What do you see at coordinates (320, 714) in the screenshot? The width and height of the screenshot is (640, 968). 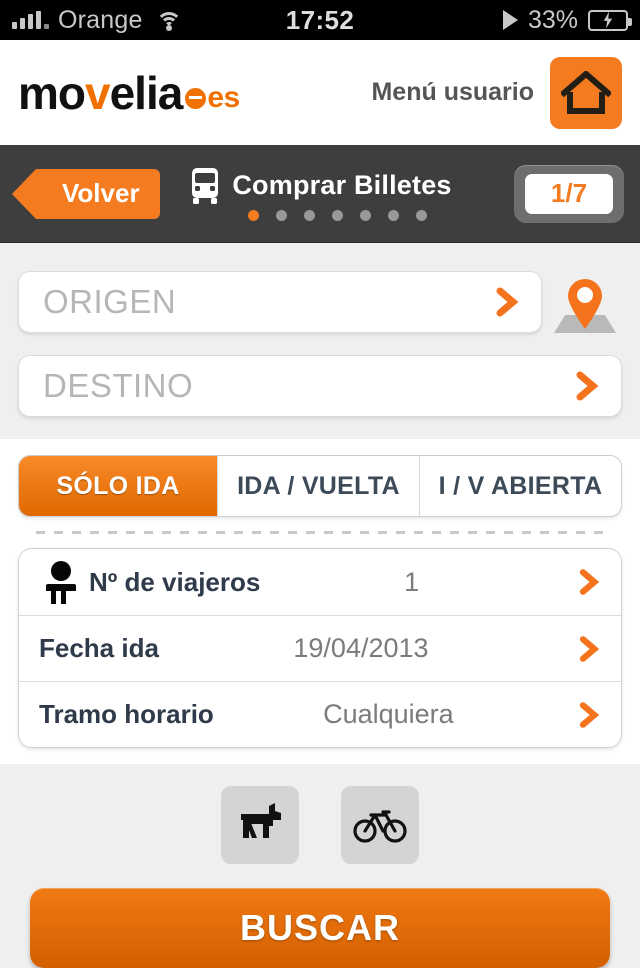 I see `time-range-row: Tramo horario Cualquiera` at bounding box center [320, 714].